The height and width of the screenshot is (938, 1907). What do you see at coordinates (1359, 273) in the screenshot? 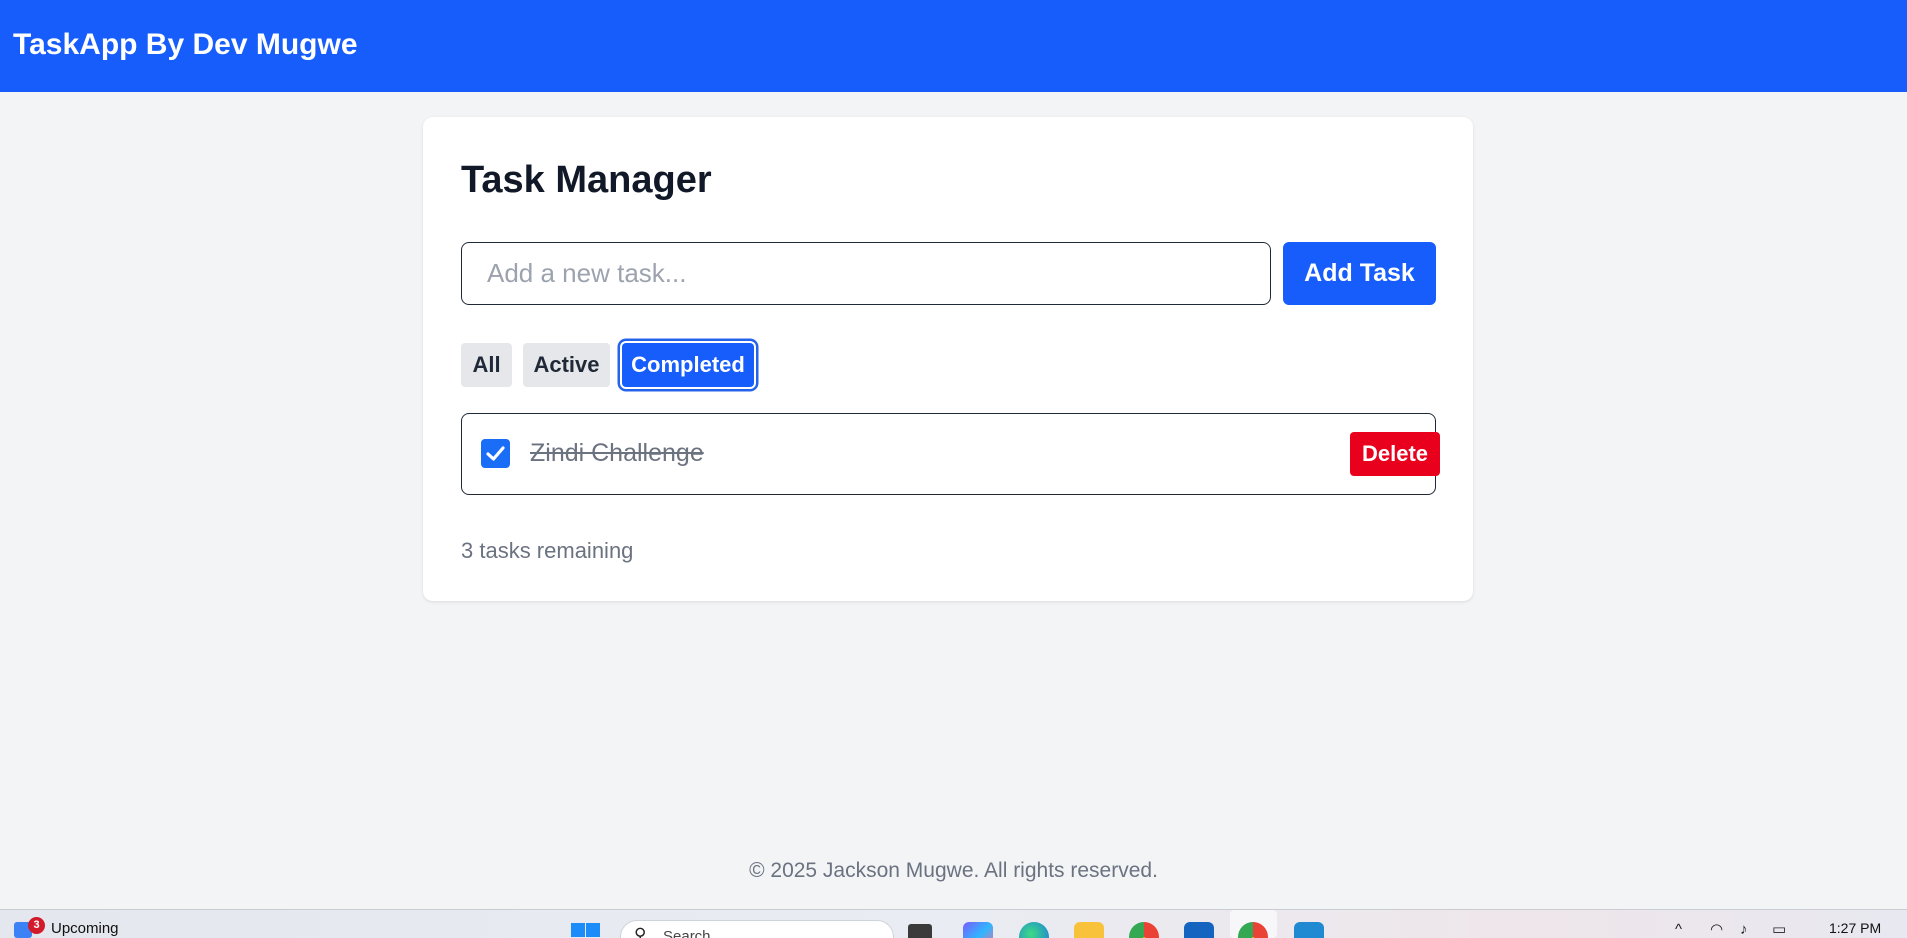
I see `add-task-button: Add Task` at bounding box center [1359, 273].